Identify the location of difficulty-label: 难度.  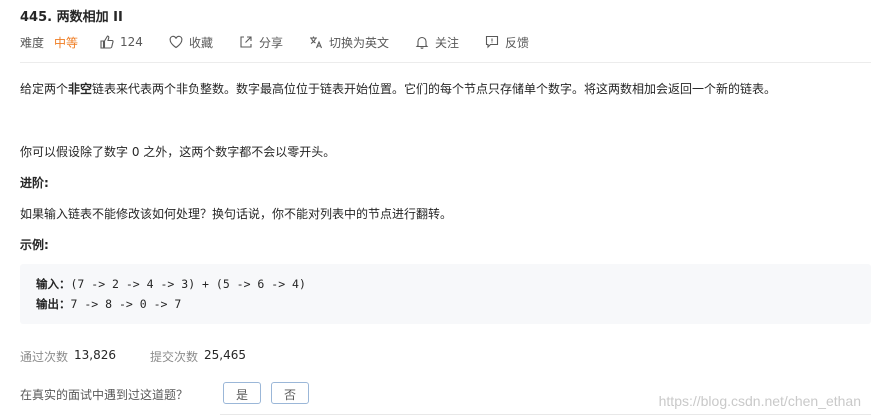
(32, 42).